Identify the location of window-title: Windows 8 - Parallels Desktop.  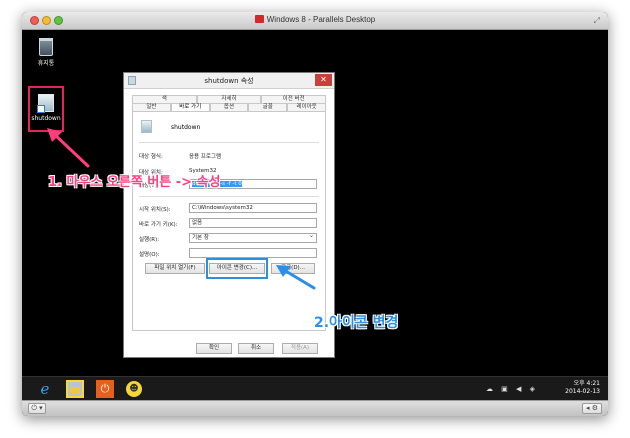
(315, 19).